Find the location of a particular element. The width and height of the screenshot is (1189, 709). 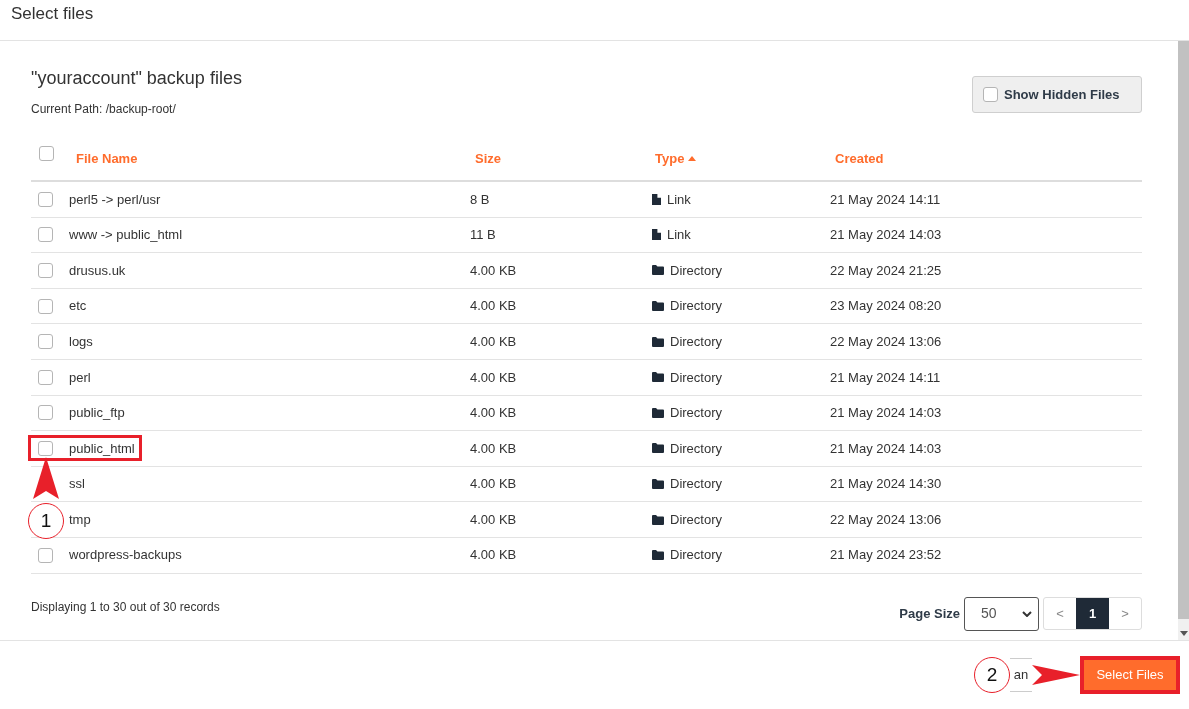

created-date: 22 May 2024 21:25 is located at coordinates (886, 270).